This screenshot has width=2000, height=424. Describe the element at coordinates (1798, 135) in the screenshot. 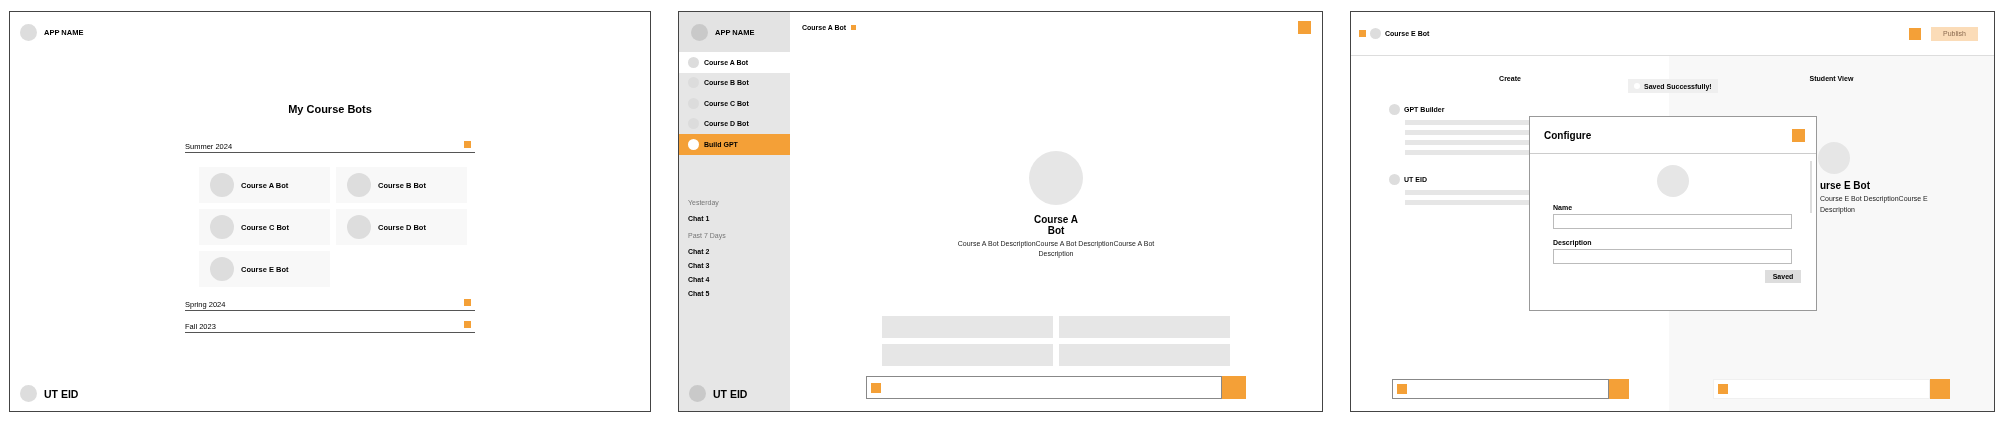

I see `close-button` at that location.